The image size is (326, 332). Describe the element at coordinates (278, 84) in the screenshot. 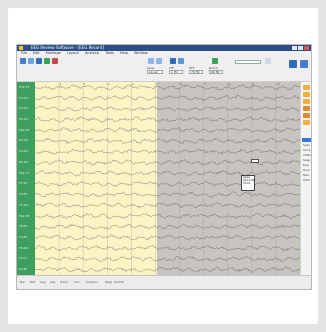

I see `time-mark: 10` at that location.